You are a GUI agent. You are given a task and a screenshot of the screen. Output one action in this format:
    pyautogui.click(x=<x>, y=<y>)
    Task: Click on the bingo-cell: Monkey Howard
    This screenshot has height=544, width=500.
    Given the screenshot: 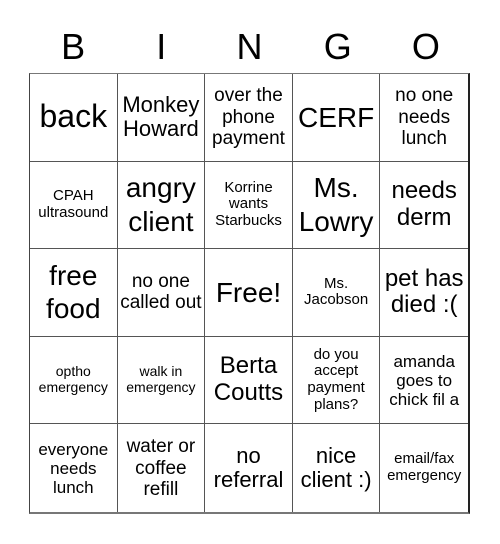 What is the action you would take?
    pyautogui.click(x=161, y=118)
    